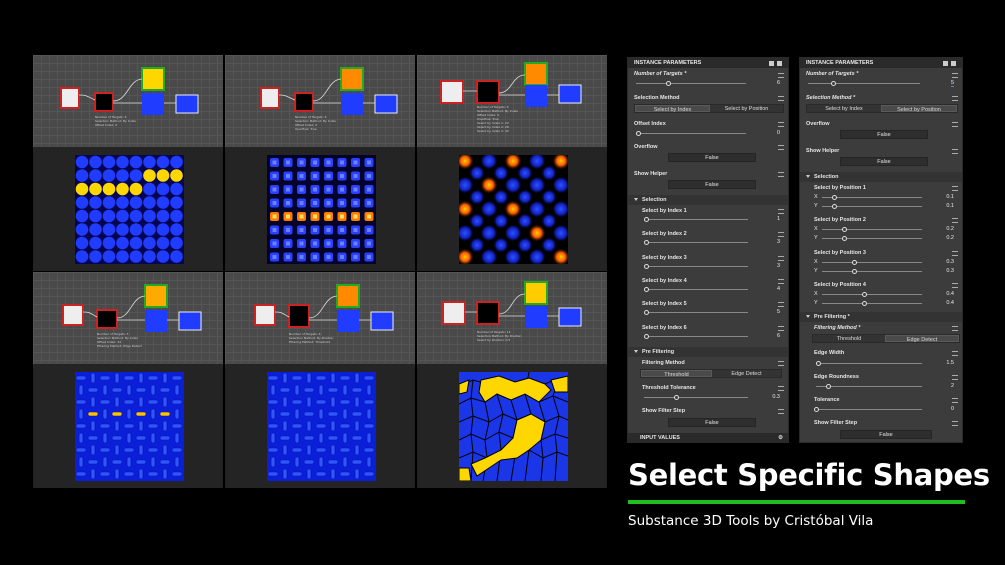 This screenshot has width=1005, height=565. Describe the element at coordinates (746, 373) in the screenshot. I see `edge-detect-option: Edge Detect` at that location.